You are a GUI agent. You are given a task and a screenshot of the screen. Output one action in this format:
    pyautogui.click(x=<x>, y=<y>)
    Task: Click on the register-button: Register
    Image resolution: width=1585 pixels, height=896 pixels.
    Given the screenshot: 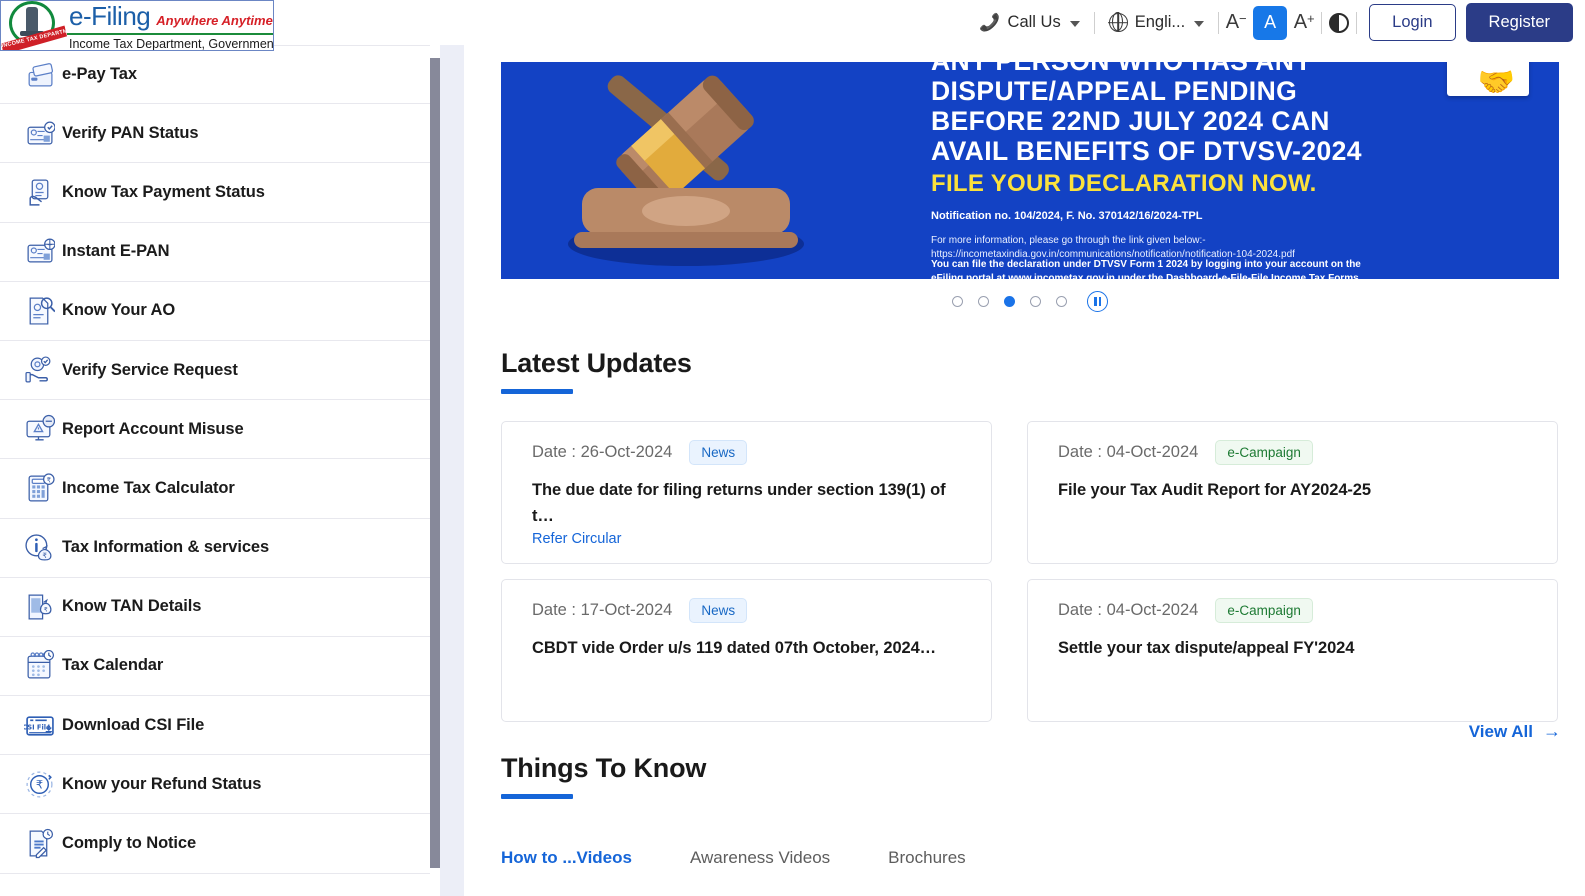 What is the action you would take?
    pyautogui.click(x=1519, y=22)
    